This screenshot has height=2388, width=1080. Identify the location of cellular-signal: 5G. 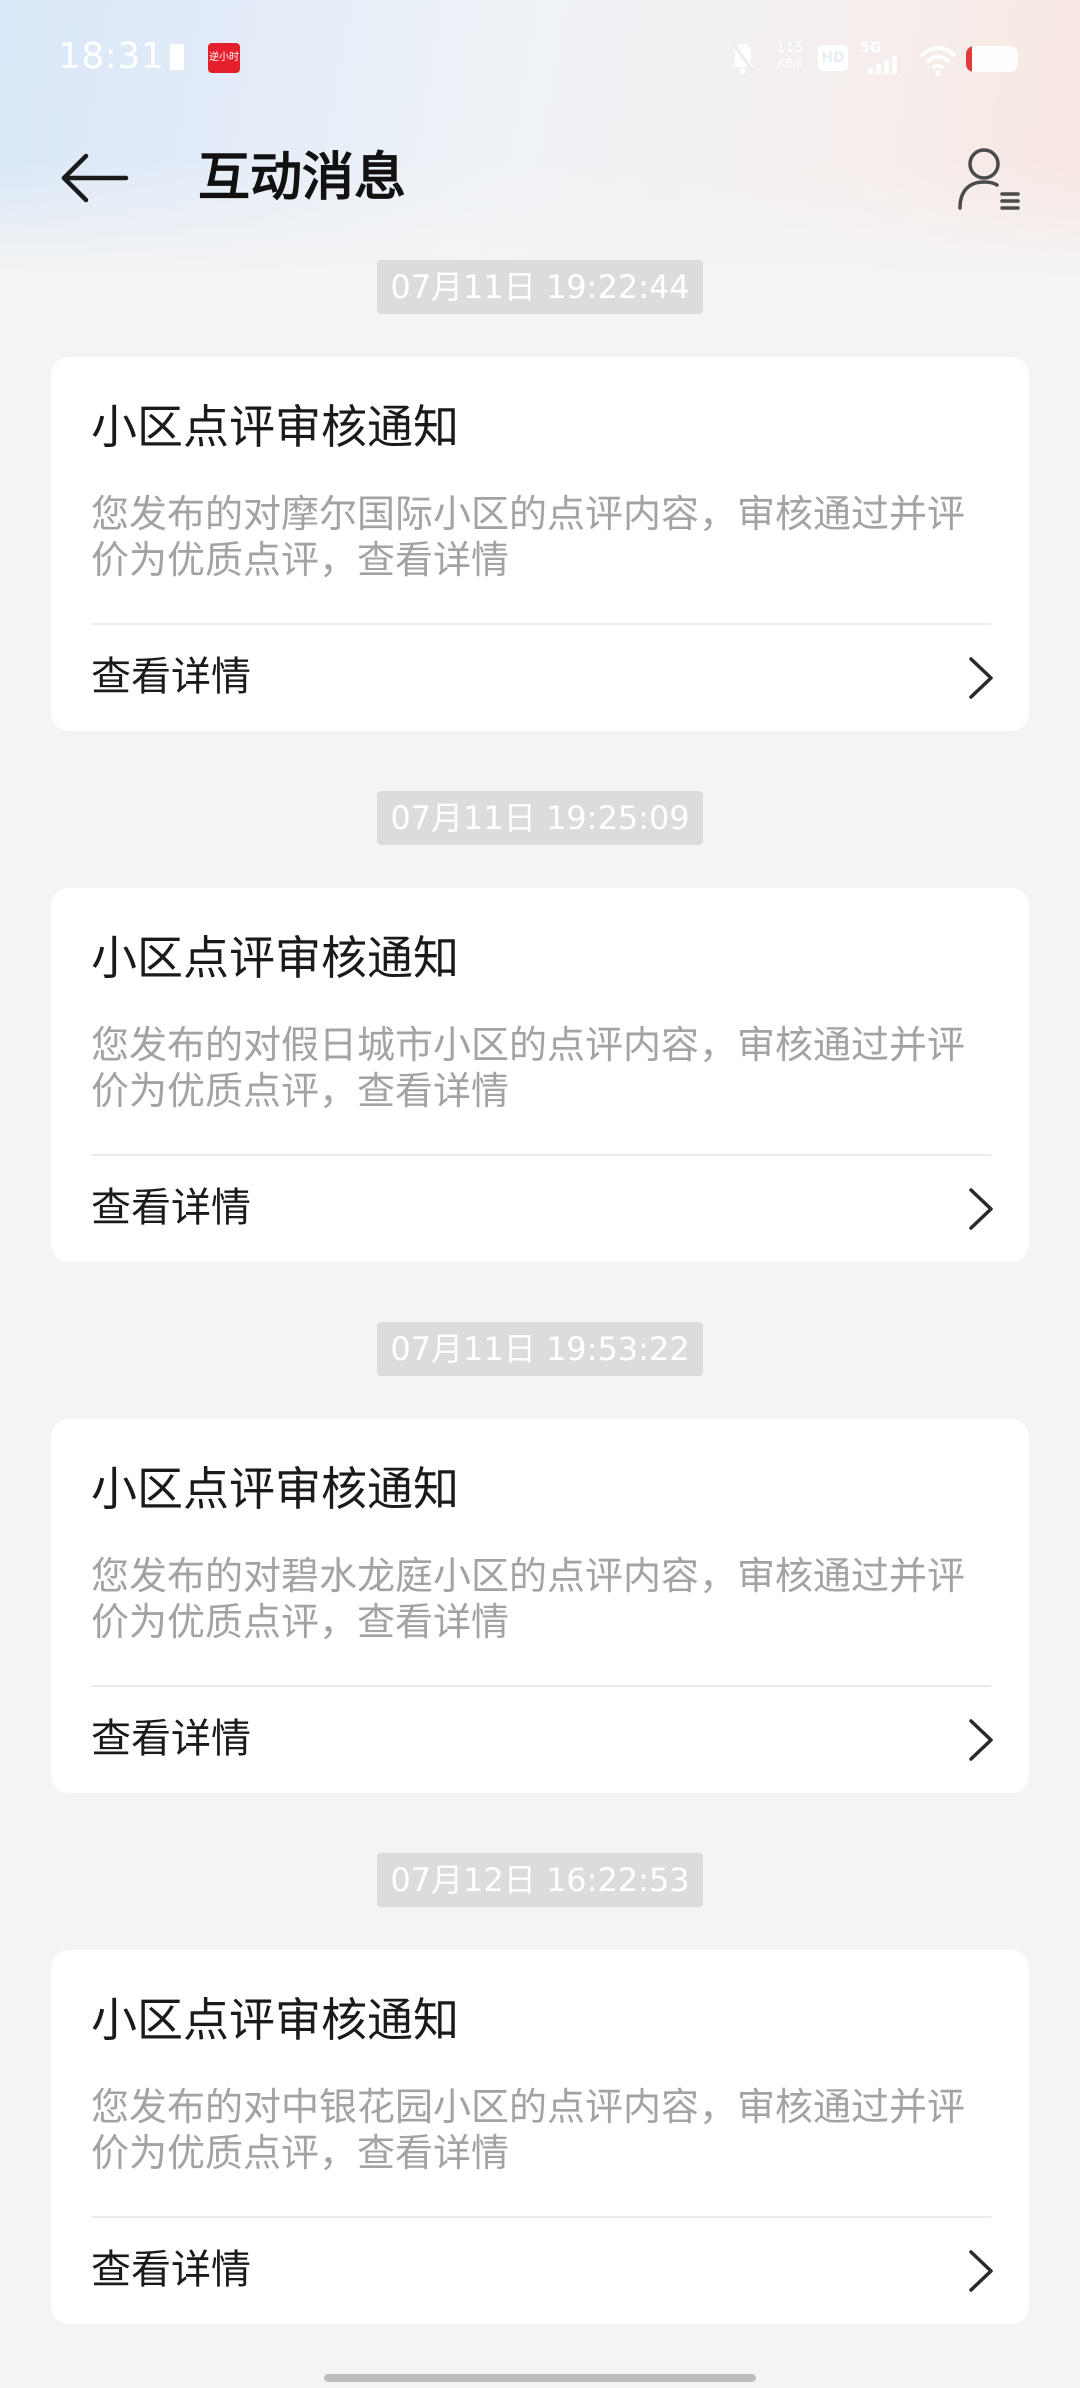
(882, 58).